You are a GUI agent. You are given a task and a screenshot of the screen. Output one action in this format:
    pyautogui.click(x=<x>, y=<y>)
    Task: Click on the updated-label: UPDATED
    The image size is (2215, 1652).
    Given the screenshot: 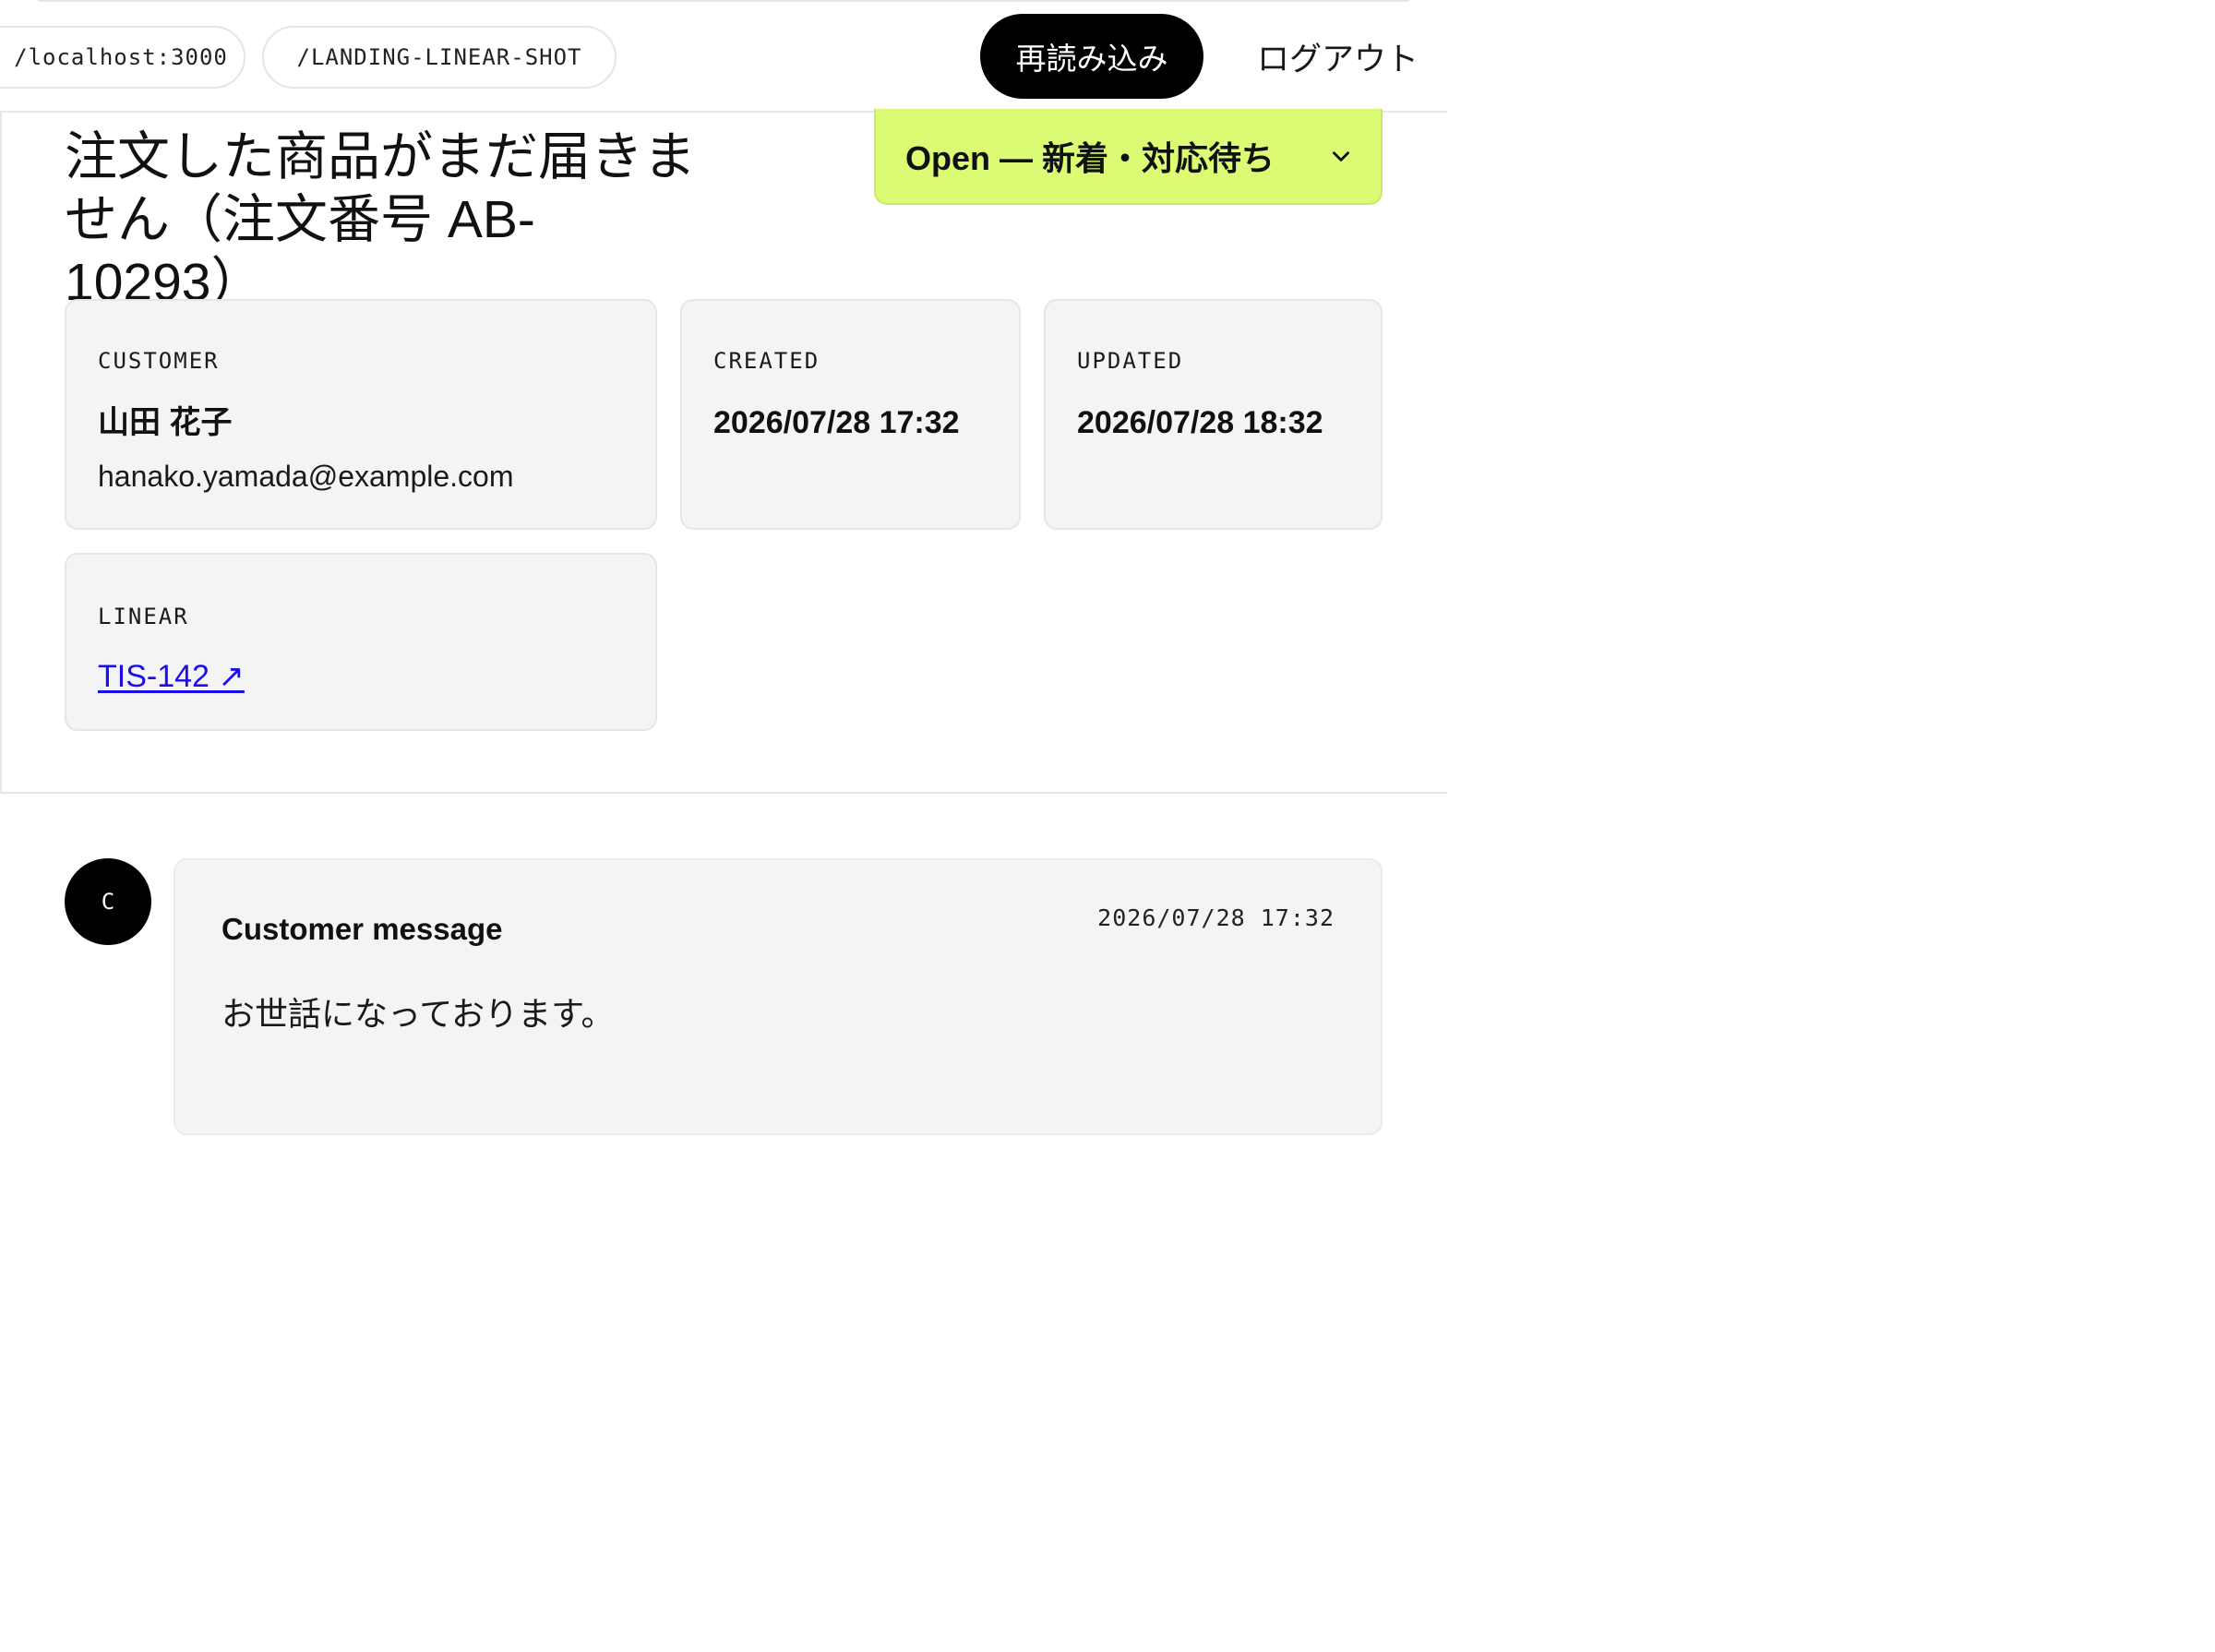 What is the action you would take?
    pyautogui.click(x=1131, y=361)
    